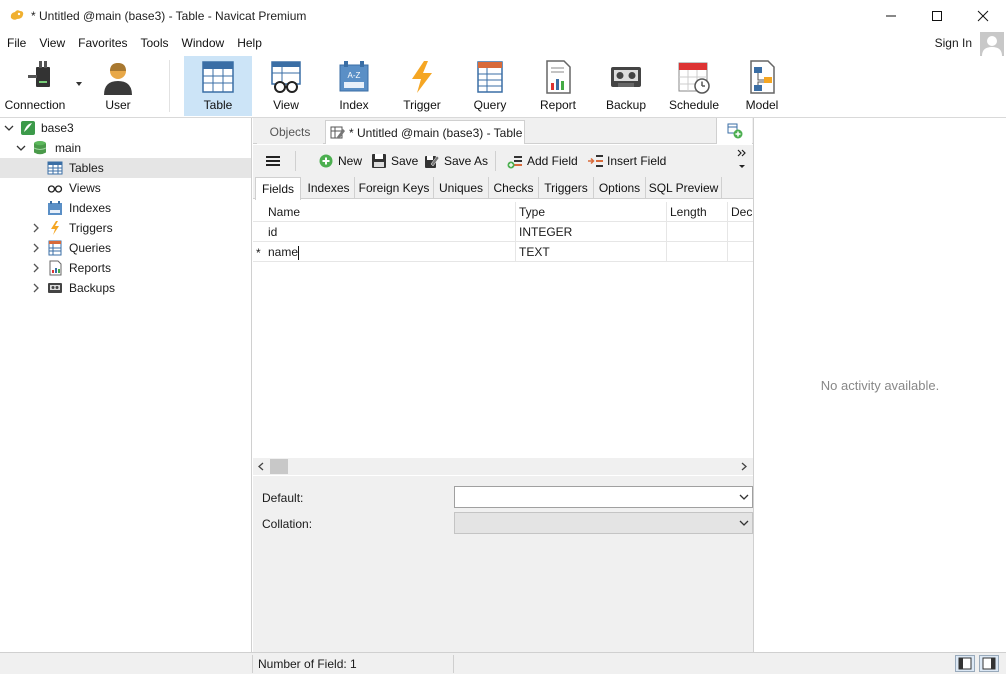 The width and height of the screenshot is (1006, 674). I want to click on tree-item-base3: base3, so click(125, 128).